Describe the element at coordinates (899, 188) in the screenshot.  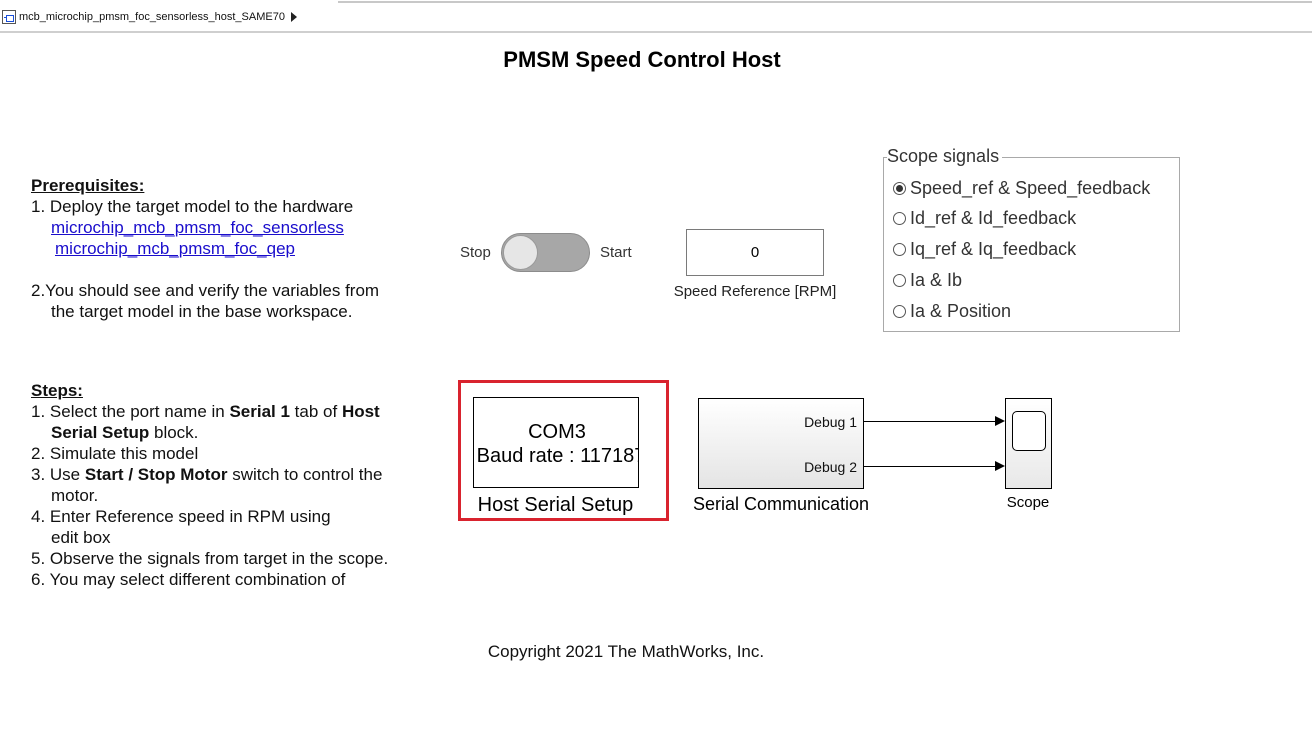
I see `radio-button-selected` at that location.